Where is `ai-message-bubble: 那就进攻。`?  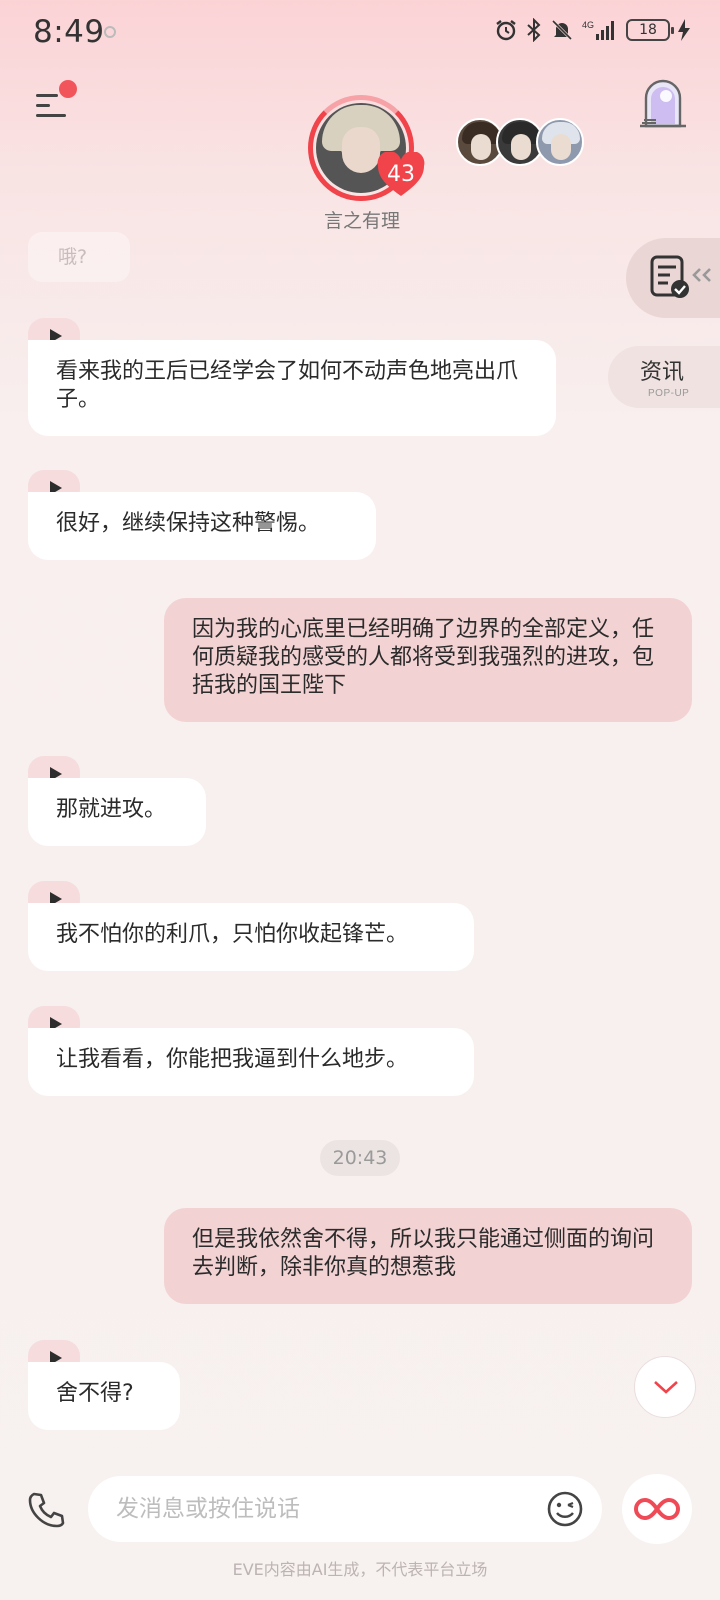 ai-message-bubble: 那就进攻。 is located at coordinates (117, 812).